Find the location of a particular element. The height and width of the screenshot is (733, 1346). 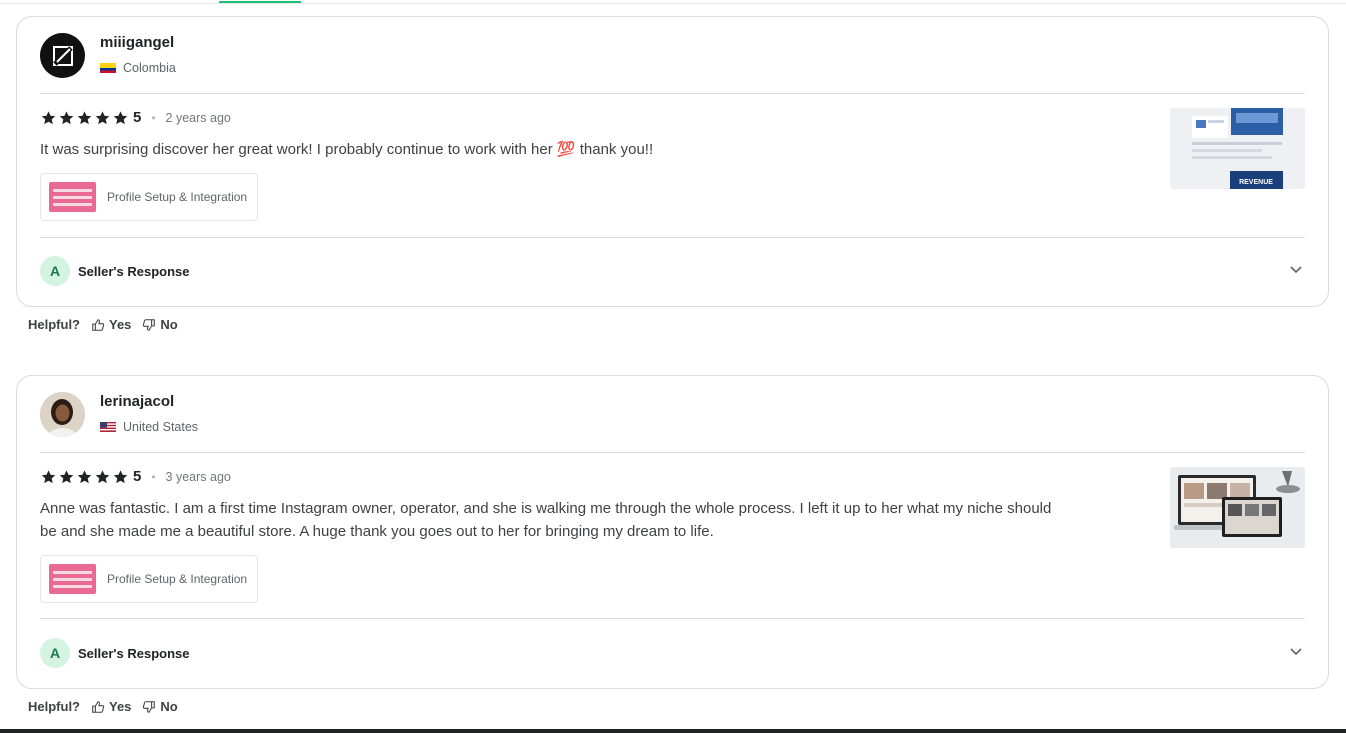

country-label: United States is located at coordinates (161, 427).